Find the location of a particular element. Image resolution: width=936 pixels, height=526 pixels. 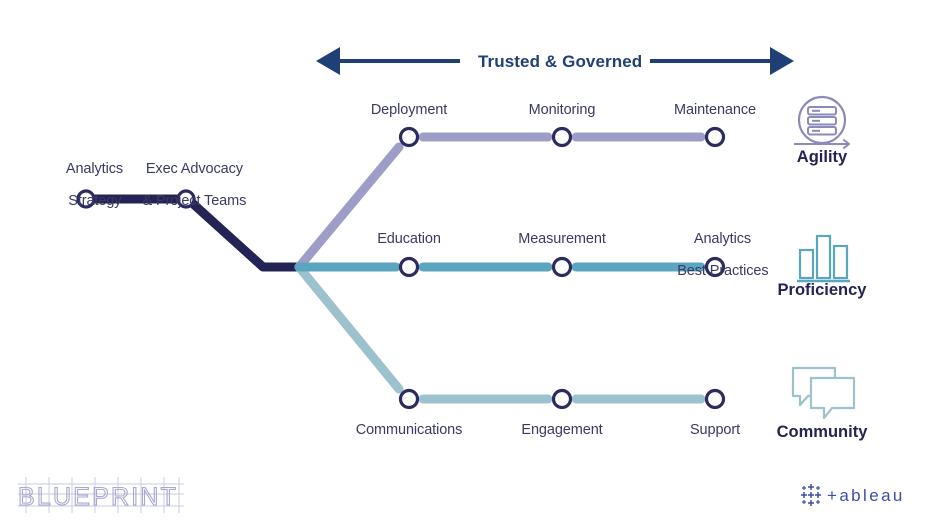

label-line-2: Best Practices is located at coordinates (723, 271).